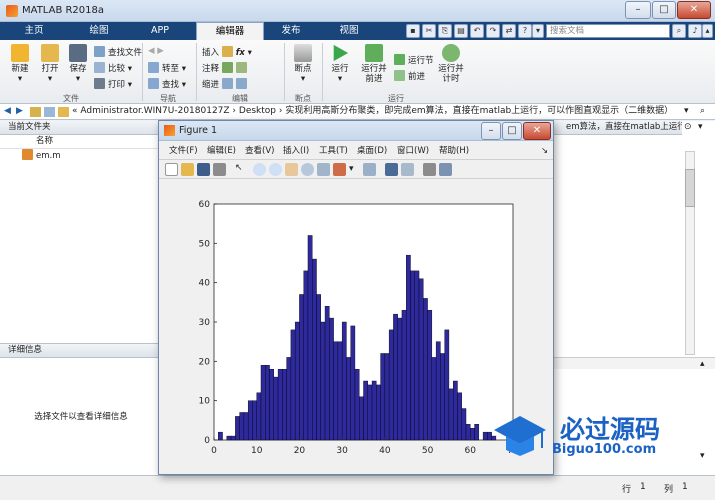 This screenshot has width=715, height=500. I want to click on zoom-out-icon, so click(275, 169).